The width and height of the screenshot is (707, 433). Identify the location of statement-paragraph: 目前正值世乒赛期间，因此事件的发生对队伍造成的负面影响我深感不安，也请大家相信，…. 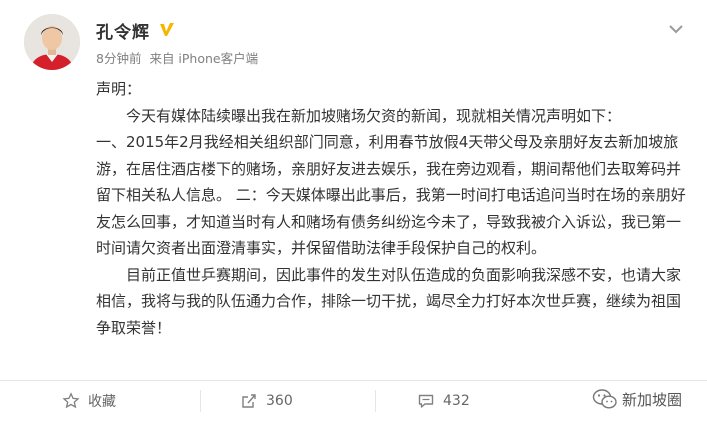
(389, 301).